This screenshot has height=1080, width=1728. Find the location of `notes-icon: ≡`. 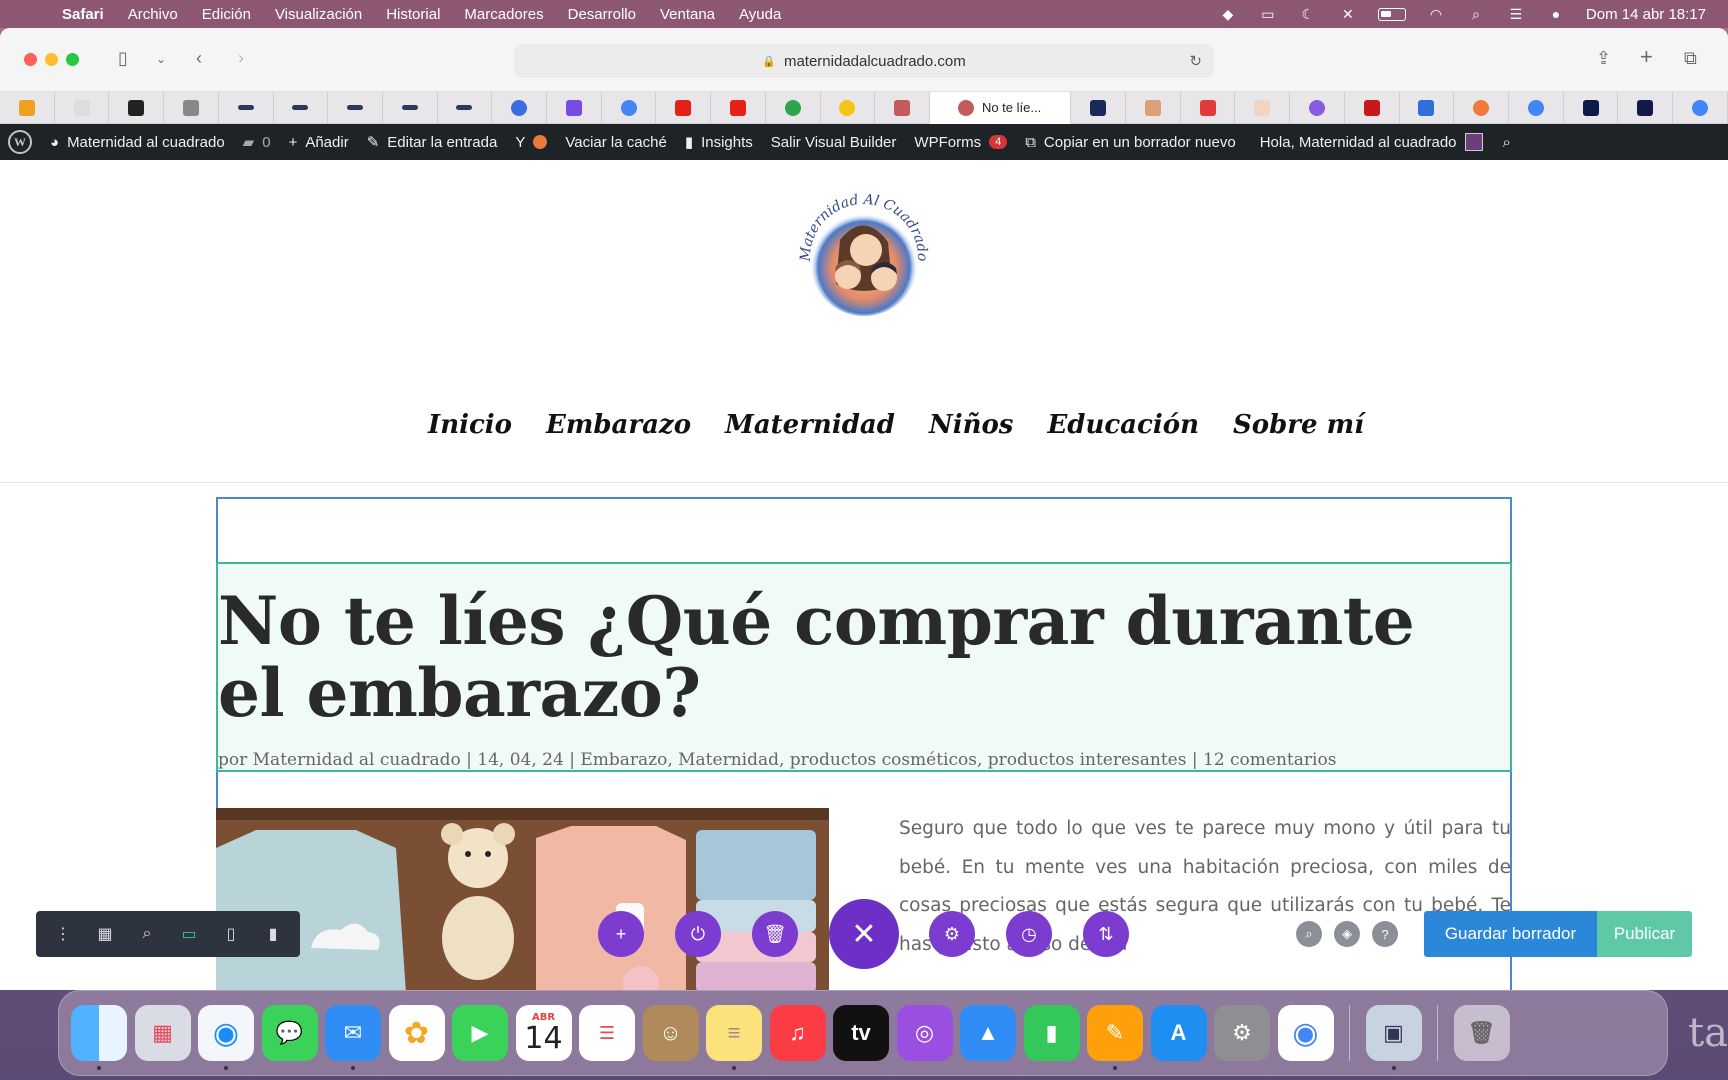

notes-icon: ≡ is located at coordinates (734, 1037).